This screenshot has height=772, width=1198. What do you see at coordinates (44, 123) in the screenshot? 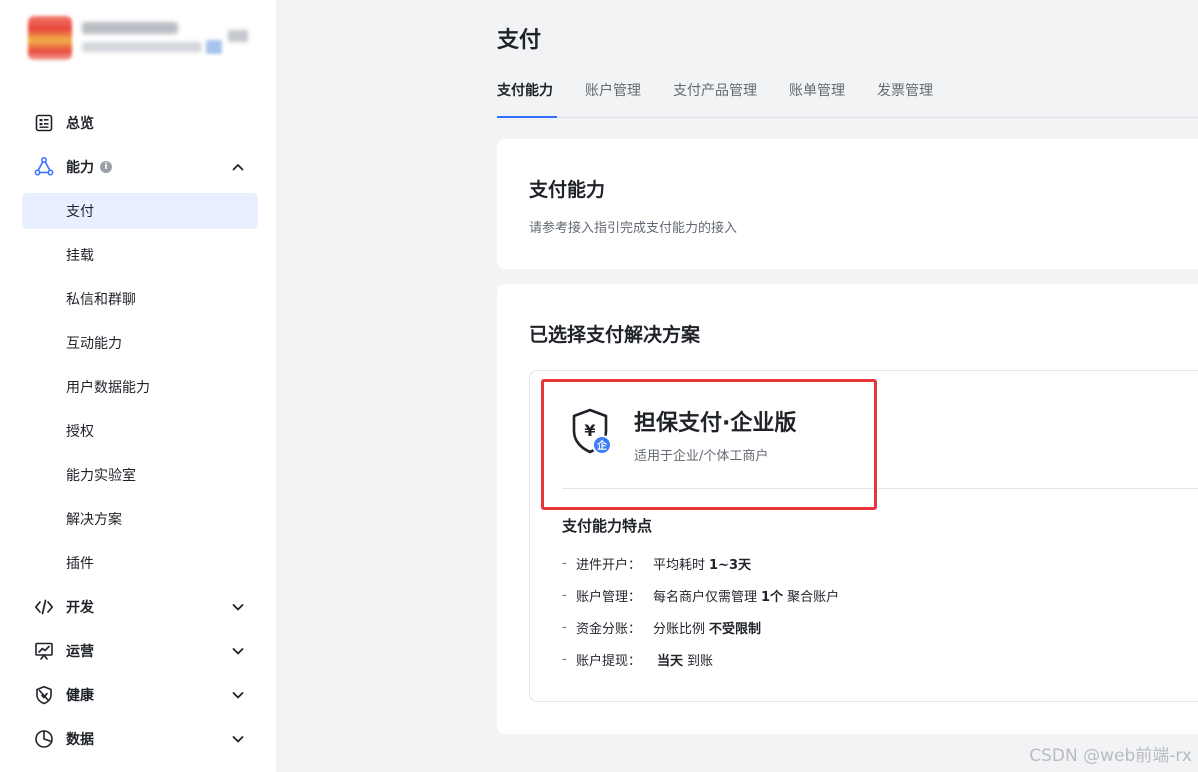
I see `dashboard-icon` at bounding box center [44, 123].